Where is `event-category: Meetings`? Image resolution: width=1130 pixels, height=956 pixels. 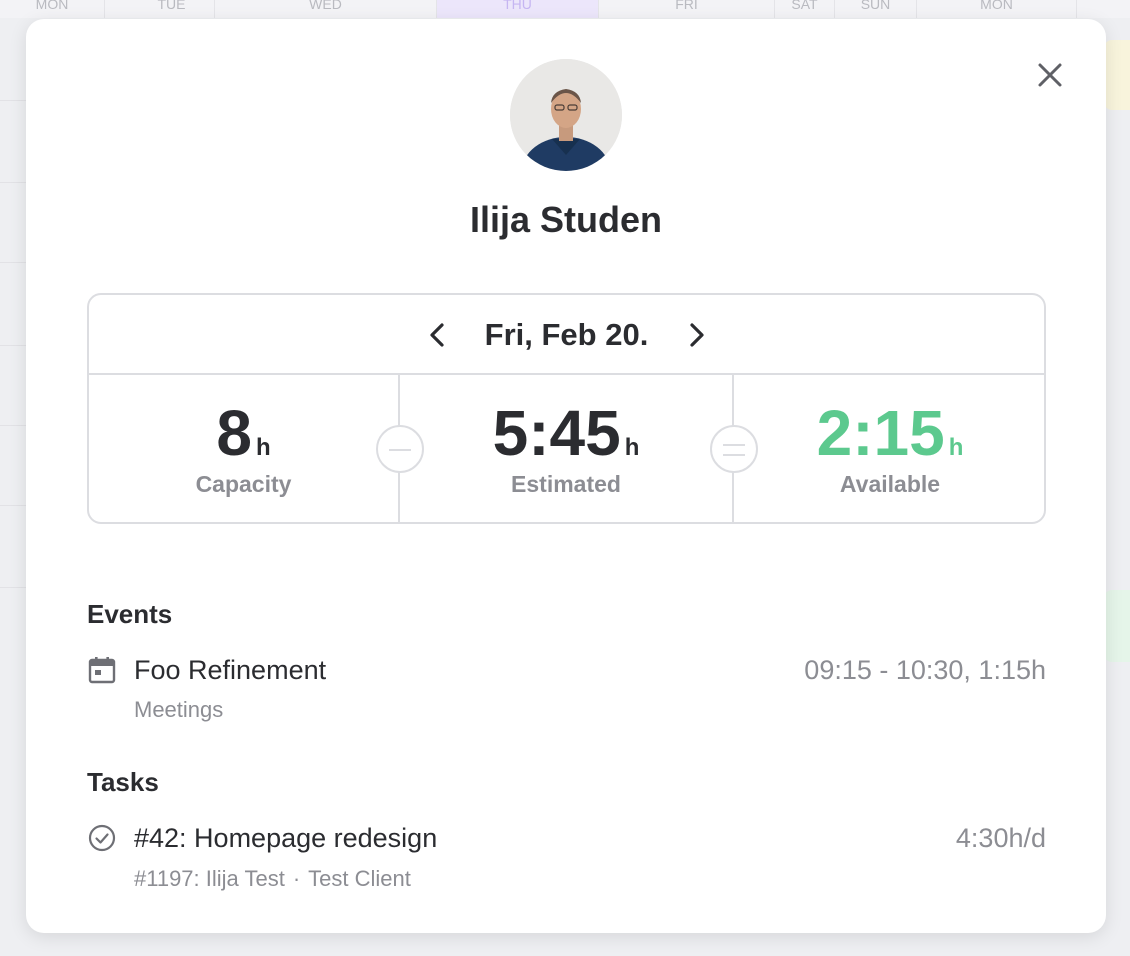
event-category: Meetings is located at coordinates (179, 709).